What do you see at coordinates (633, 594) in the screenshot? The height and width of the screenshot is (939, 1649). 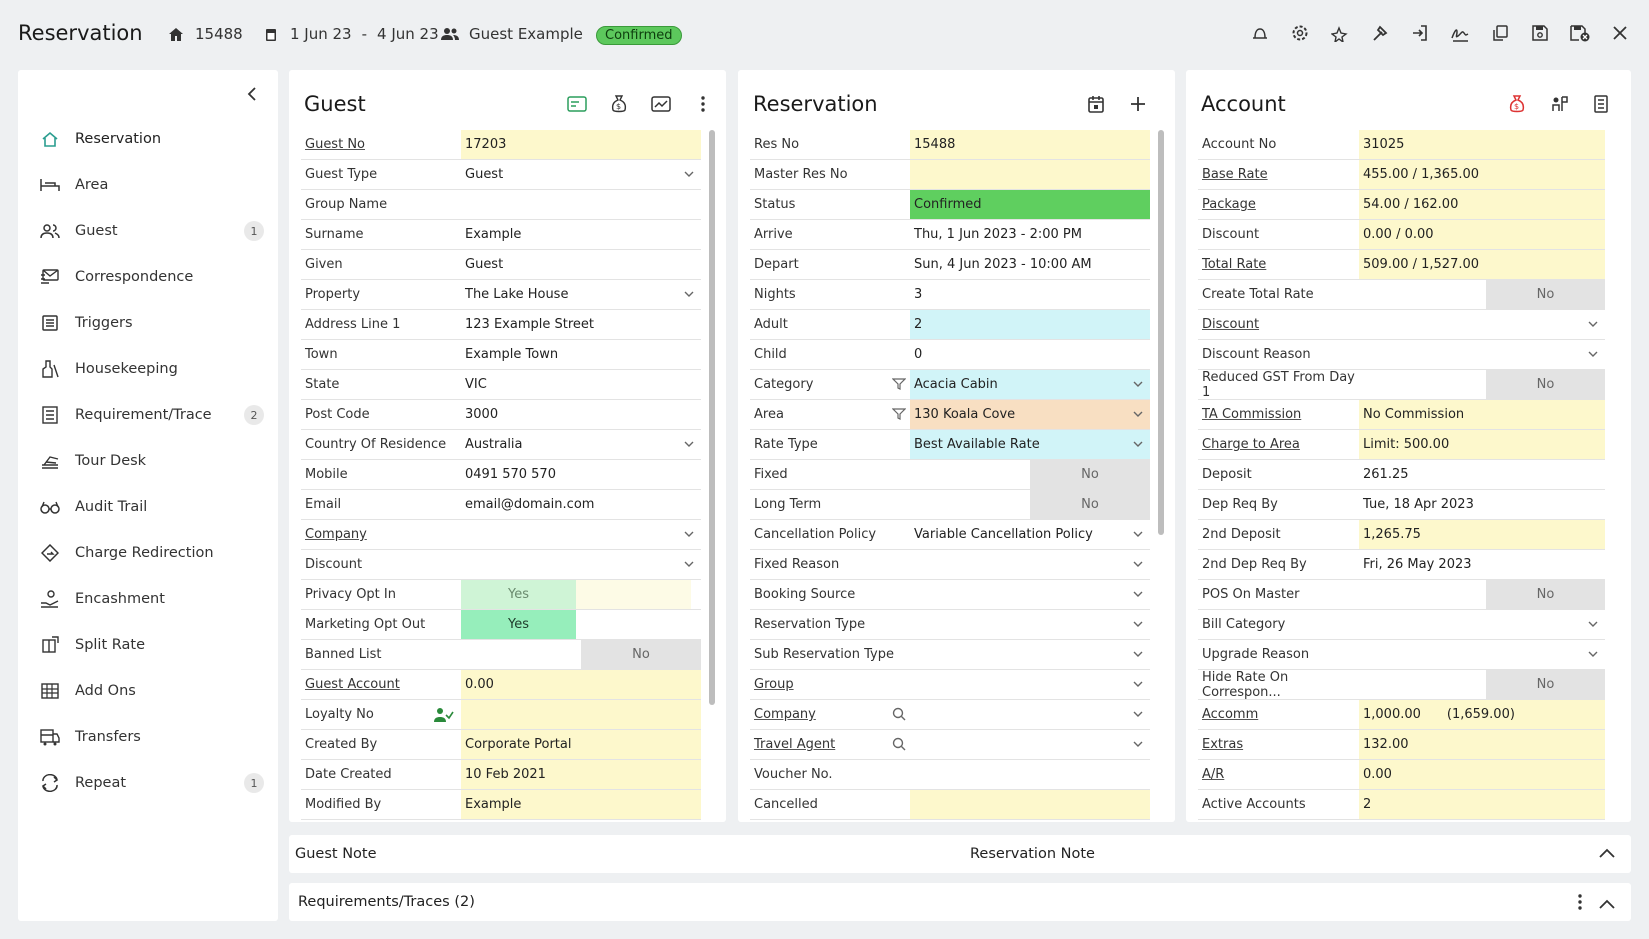 I see `toggle-no-option` at bounding box center [633, 594].